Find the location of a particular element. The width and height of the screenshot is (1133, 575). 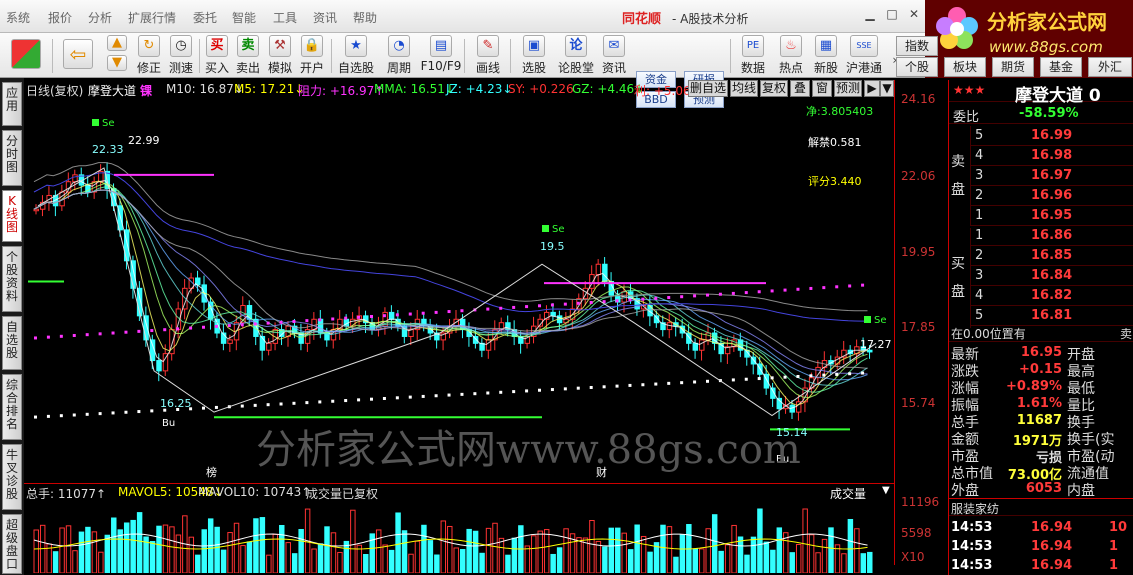

watchlist-button: ★ 自选股 is located at coordinates (356, 56).